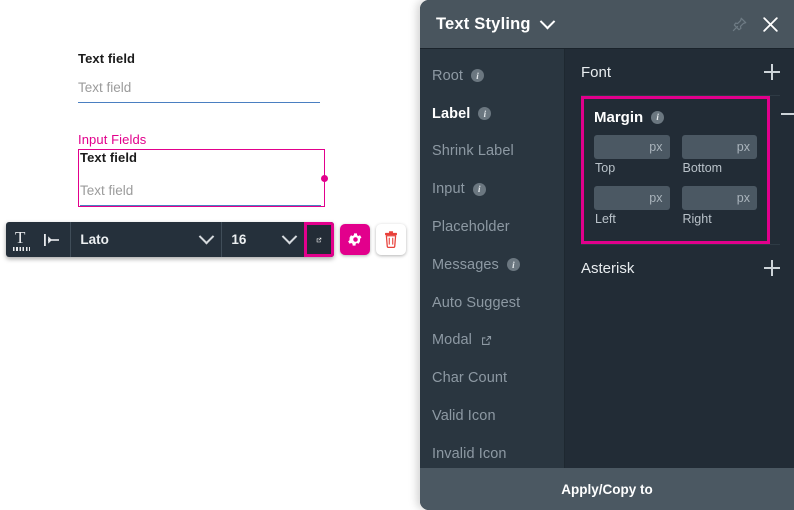  I want to click on nav-item-label: Messages, so click(465, 264).